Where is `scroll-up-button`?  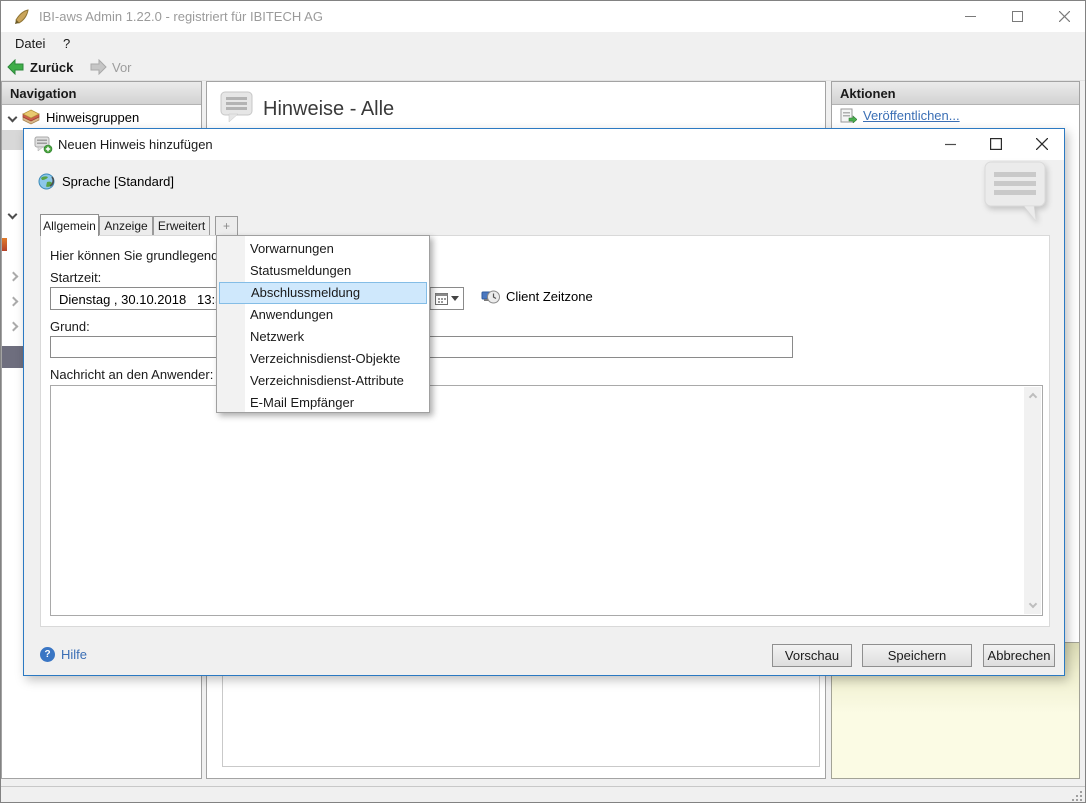
scroll-up-button is located at coordinates (1032, 395).